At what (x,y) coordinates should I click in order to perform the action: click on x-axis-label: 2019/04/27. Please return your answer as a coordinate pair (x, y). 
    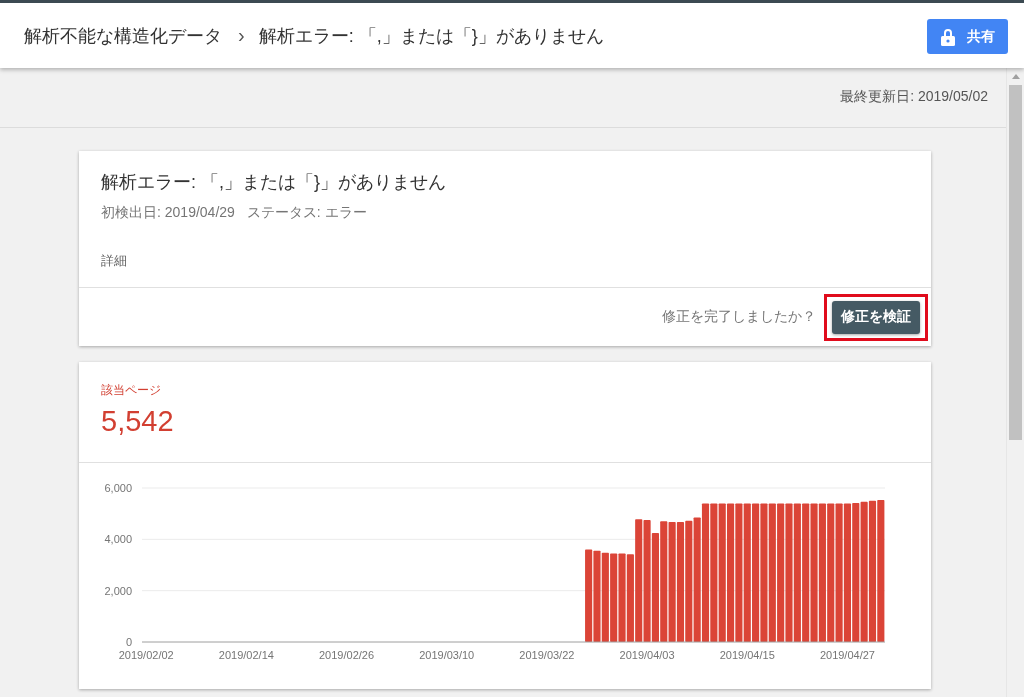
    Looking at the image, I should click on (847, 655).